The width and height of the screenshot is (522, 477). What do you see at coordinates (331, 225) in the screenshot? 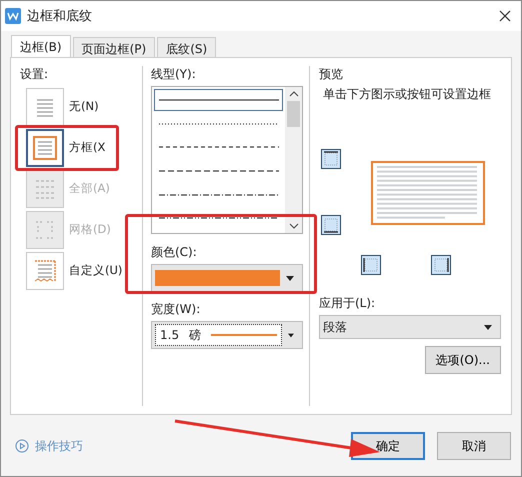
I see `bottom-border-icon` at bounding box center [331, 225].